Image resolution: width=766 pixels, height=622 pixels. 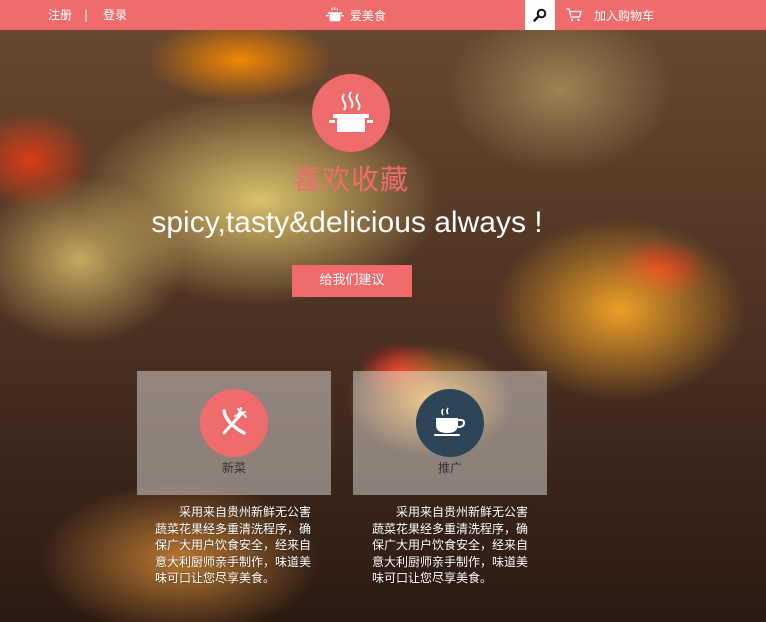 What do you see at coordinates (115, 15) in the screenshot?
I see `login-link: 登录` at bounding box center [115, 15].